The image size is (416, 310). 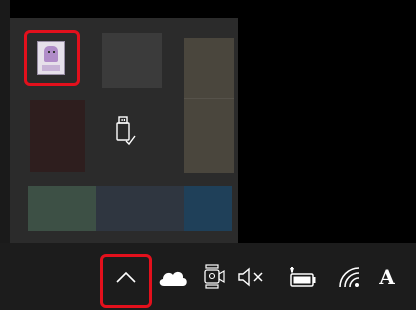 What do you see at coordinates (209, 105) in the screenshot?
I see `flyout-tile-brown` at bounding box center [209, 105].